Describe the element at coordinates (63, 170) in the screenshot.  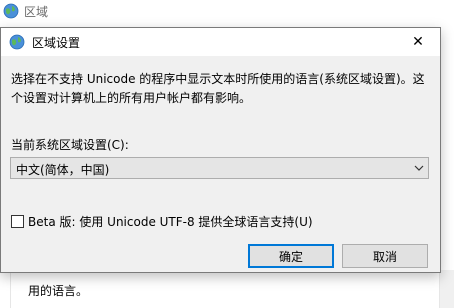
I see `system-locale-value: 中文(简体，中国)` at that location.